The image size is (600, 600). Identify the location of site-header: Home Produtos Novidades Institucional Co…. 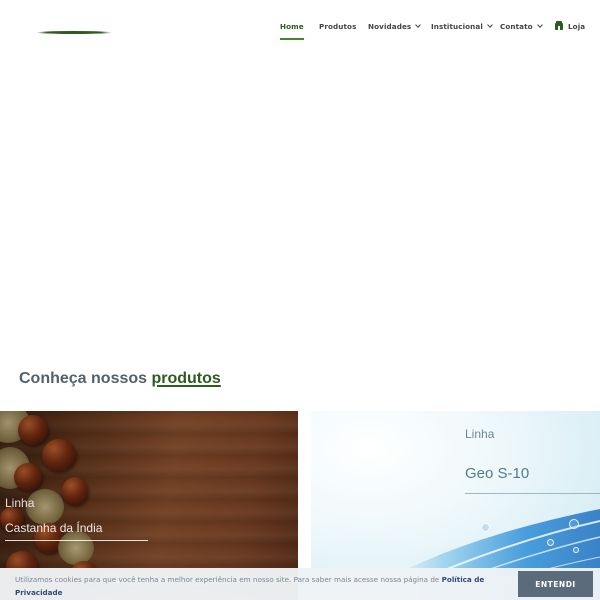
(300, 26).